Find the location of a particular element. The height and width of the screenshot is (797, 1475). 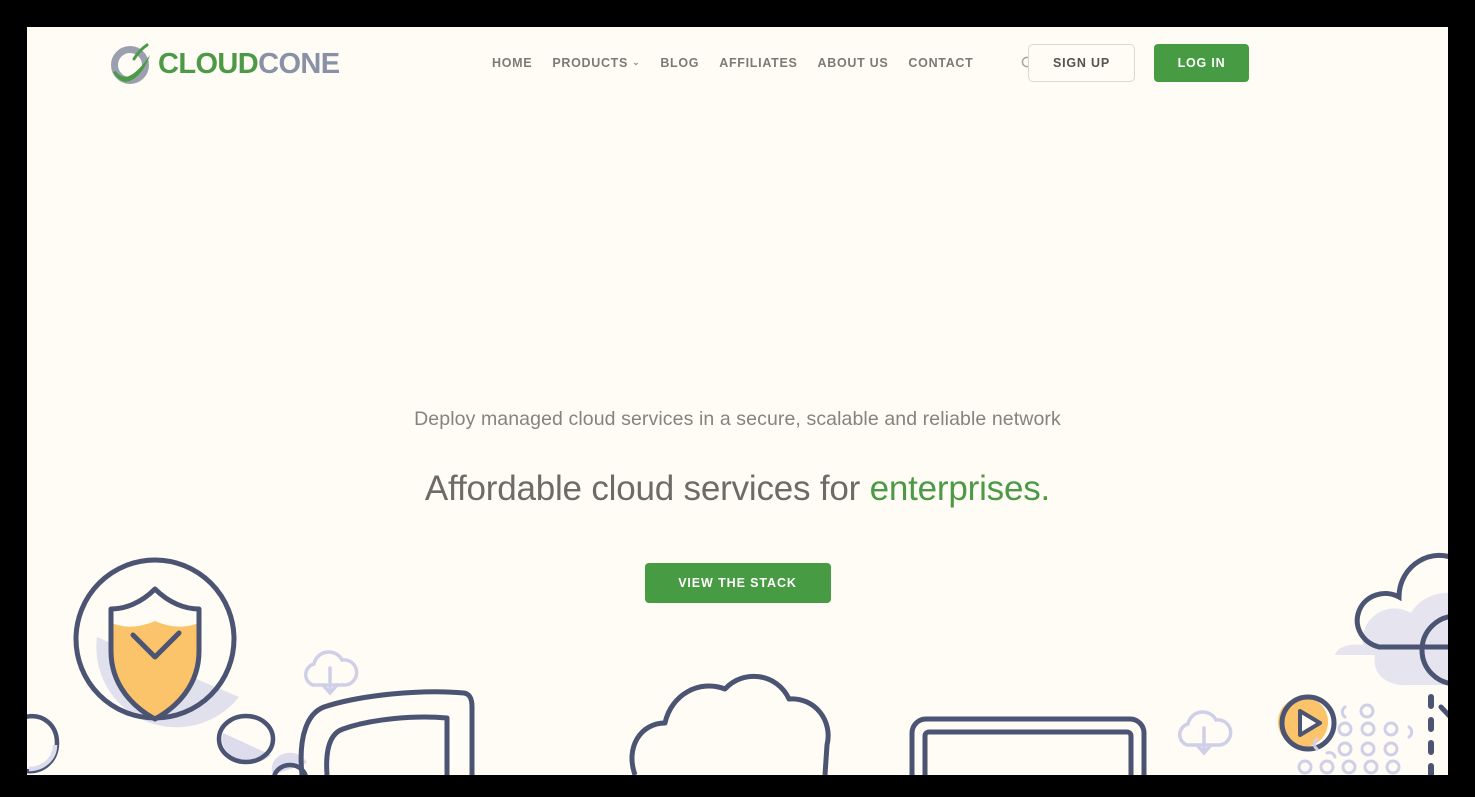

brand-logo-link: CLOUDCONE is located at coordinates (224, 64).